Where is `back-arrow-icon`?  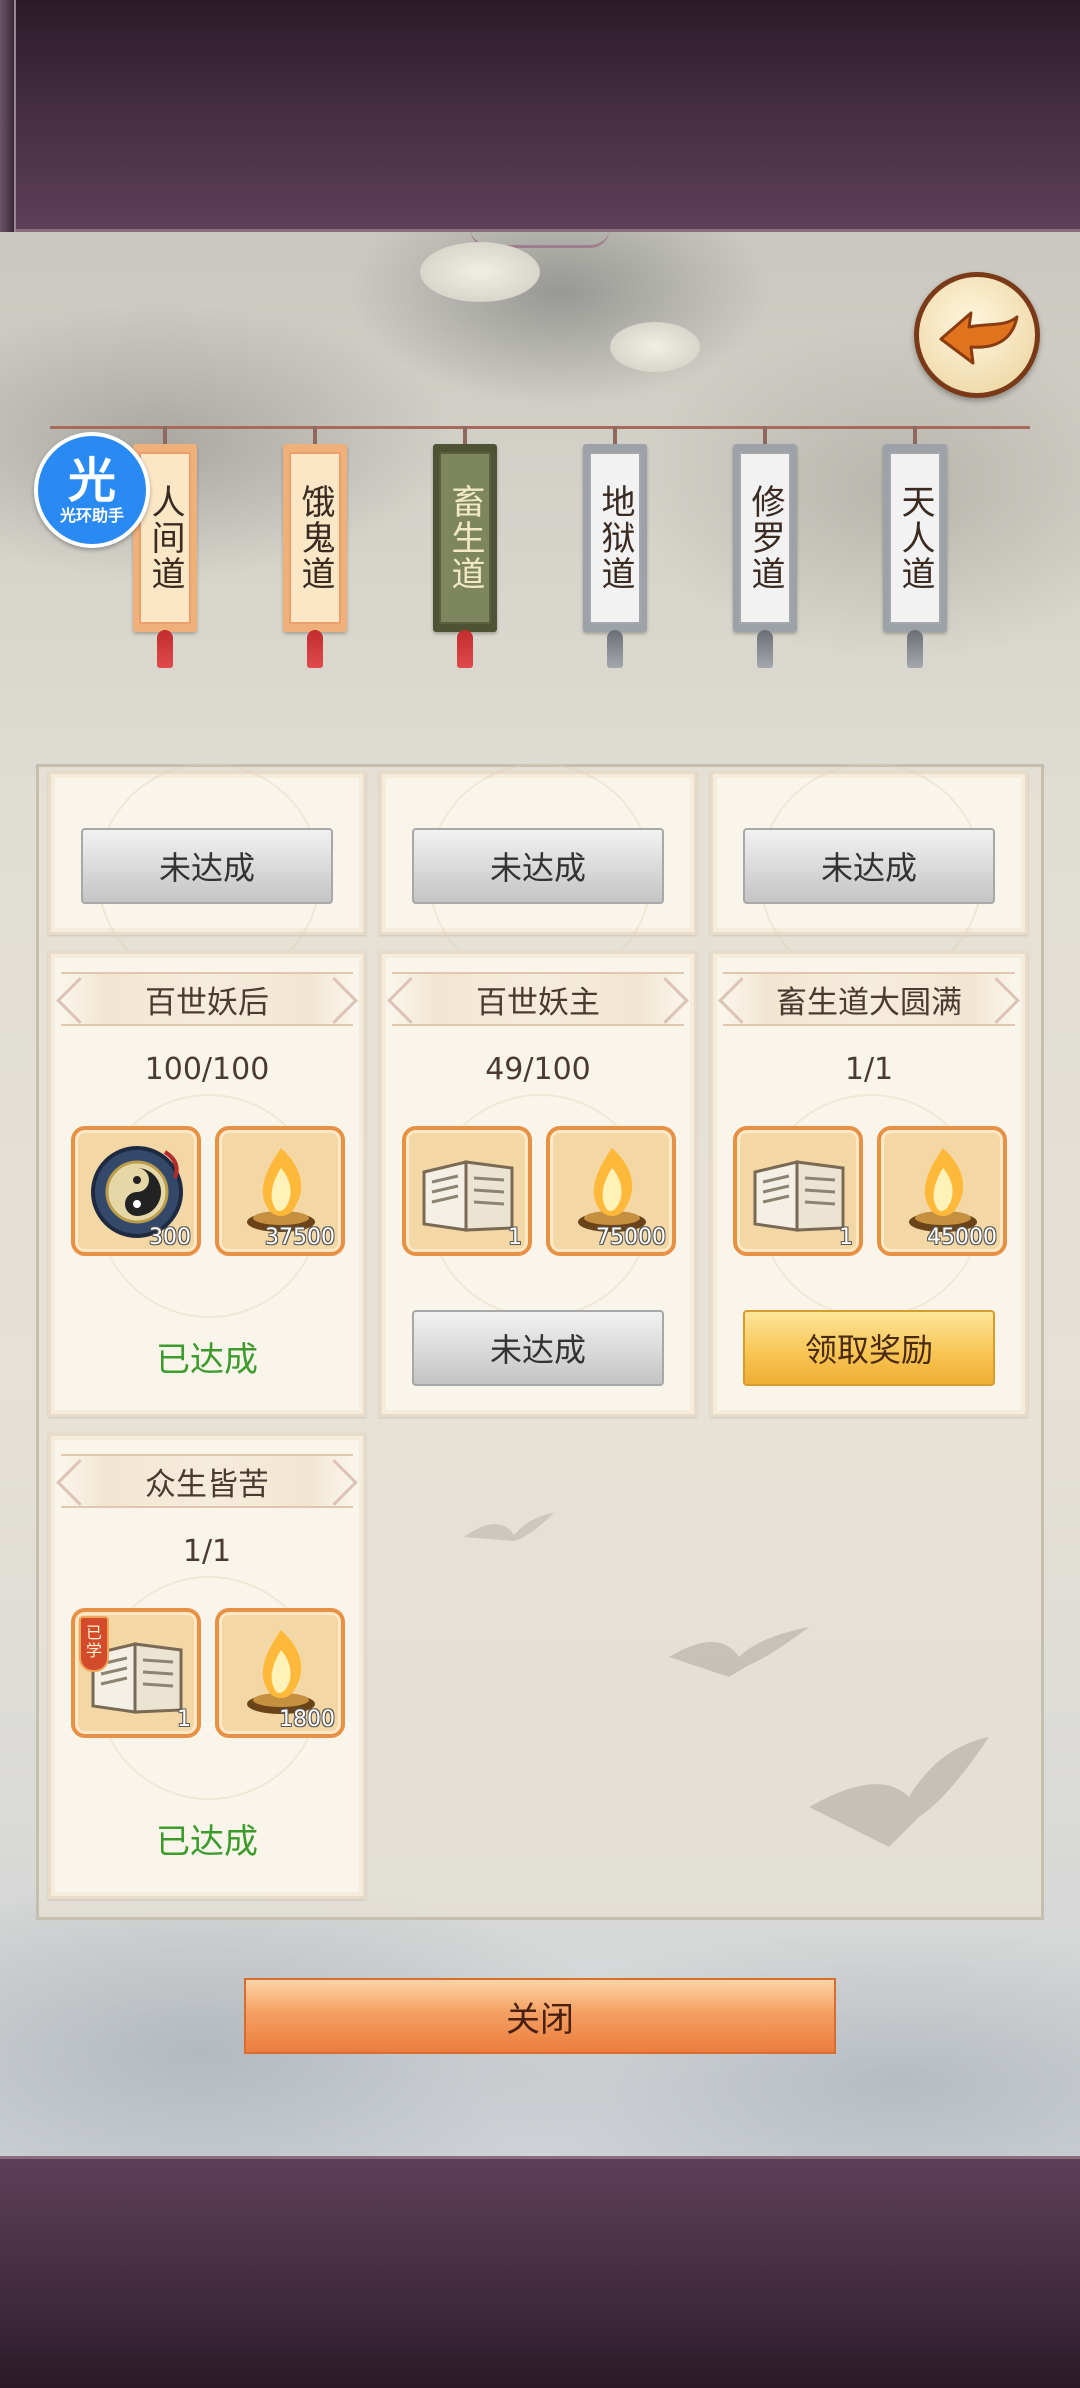 back-arrow-icon is located at coordinates (979, 338).